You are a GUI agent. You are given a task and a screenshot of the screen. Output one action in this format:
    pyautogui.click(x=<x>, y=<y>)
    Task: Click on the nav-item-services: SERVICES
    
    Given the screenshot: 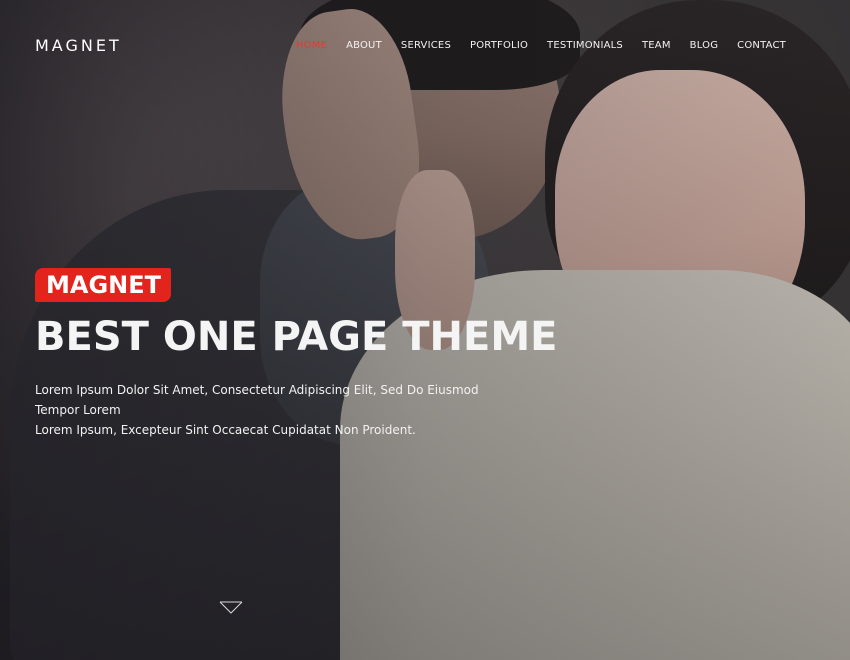 What is the action you would take?
    pyautogui.click(x=416, y=45)
    